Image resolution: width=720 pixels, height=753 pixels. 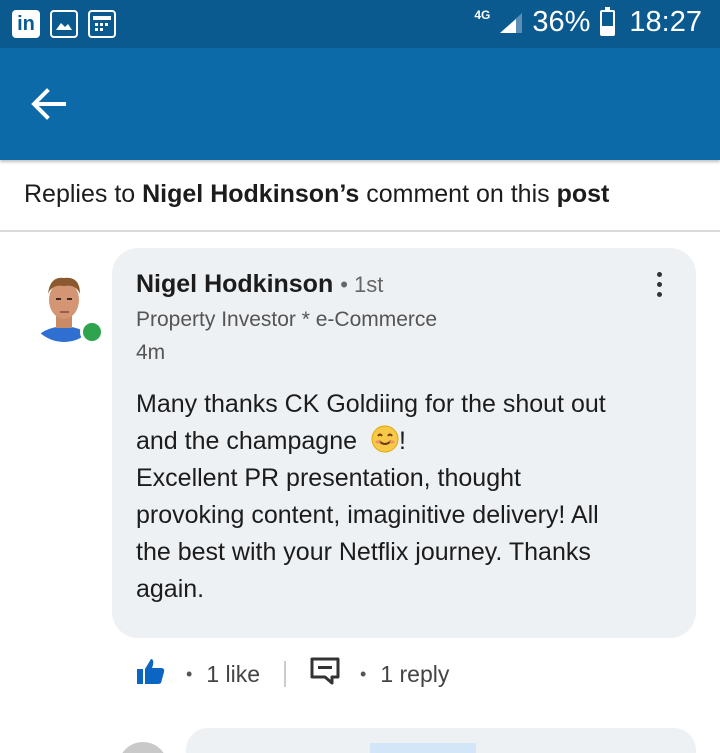 I want to click on like-count: 1 like, so click(x=233, y=674).